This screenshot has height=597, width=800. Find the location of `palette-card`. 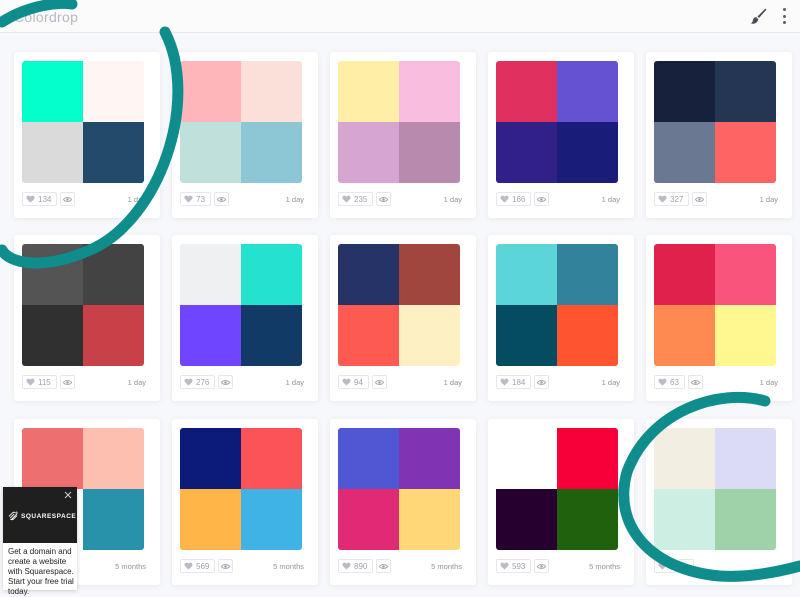

palette-card is located at coordinates (719, 502).